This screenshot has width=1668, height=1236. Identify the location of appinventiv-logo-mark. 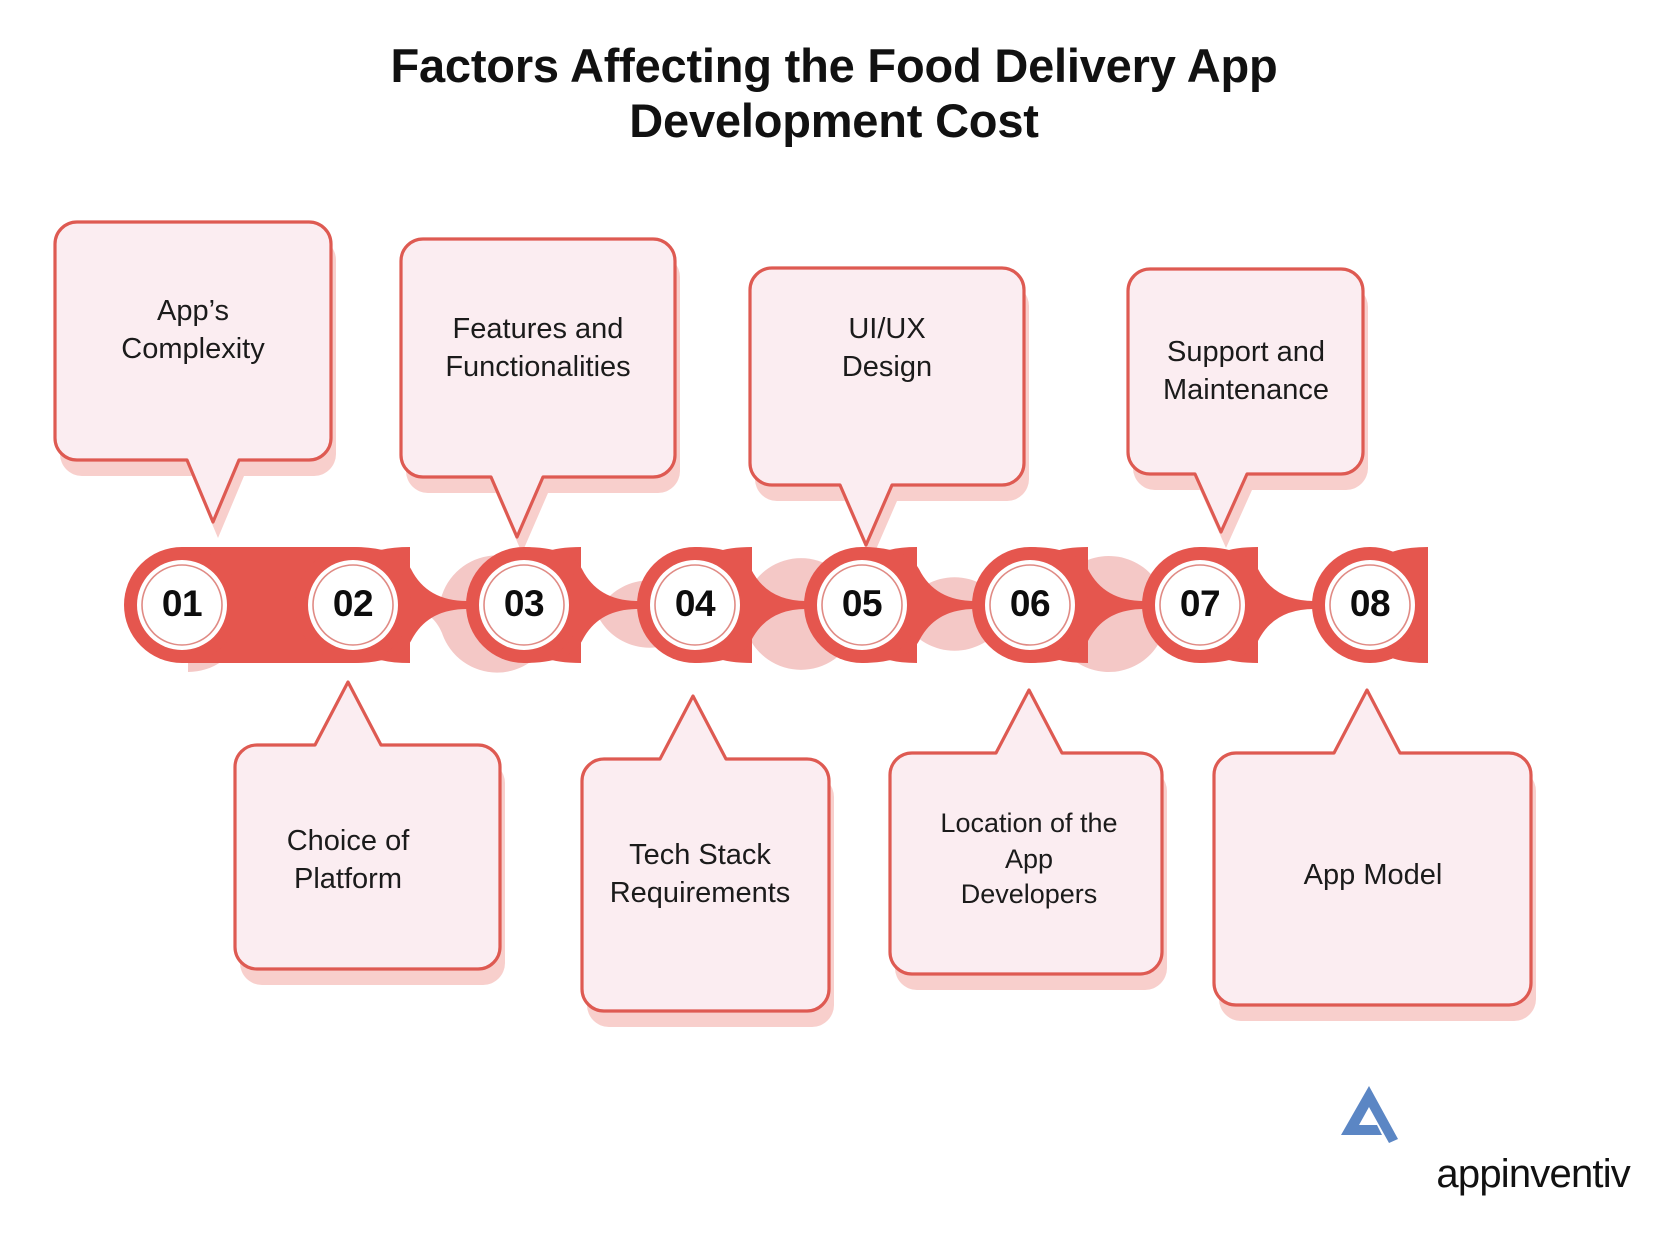
(1369, 1114).